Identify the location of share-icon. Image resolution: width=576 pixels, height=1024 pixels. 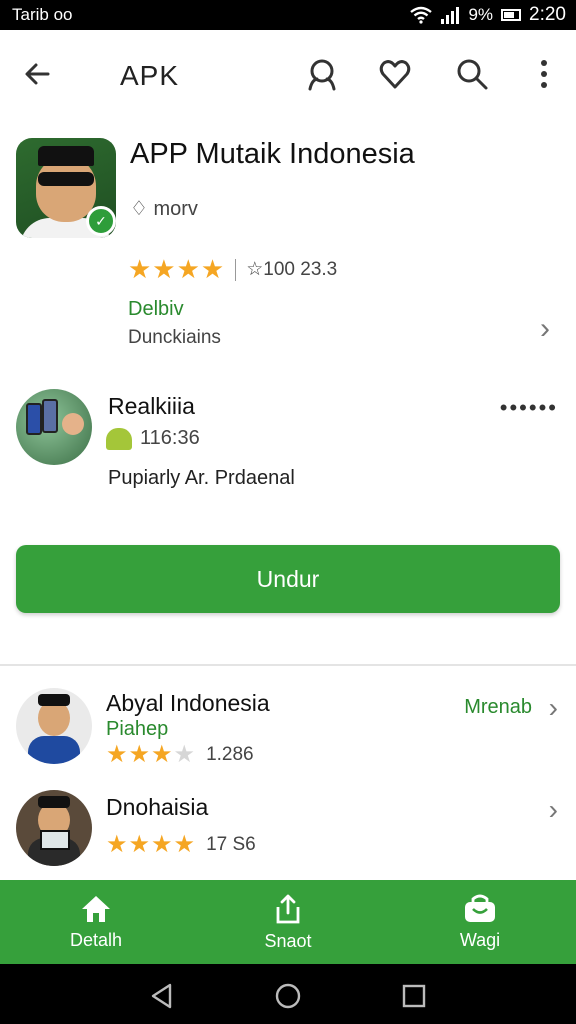
(288, 908).